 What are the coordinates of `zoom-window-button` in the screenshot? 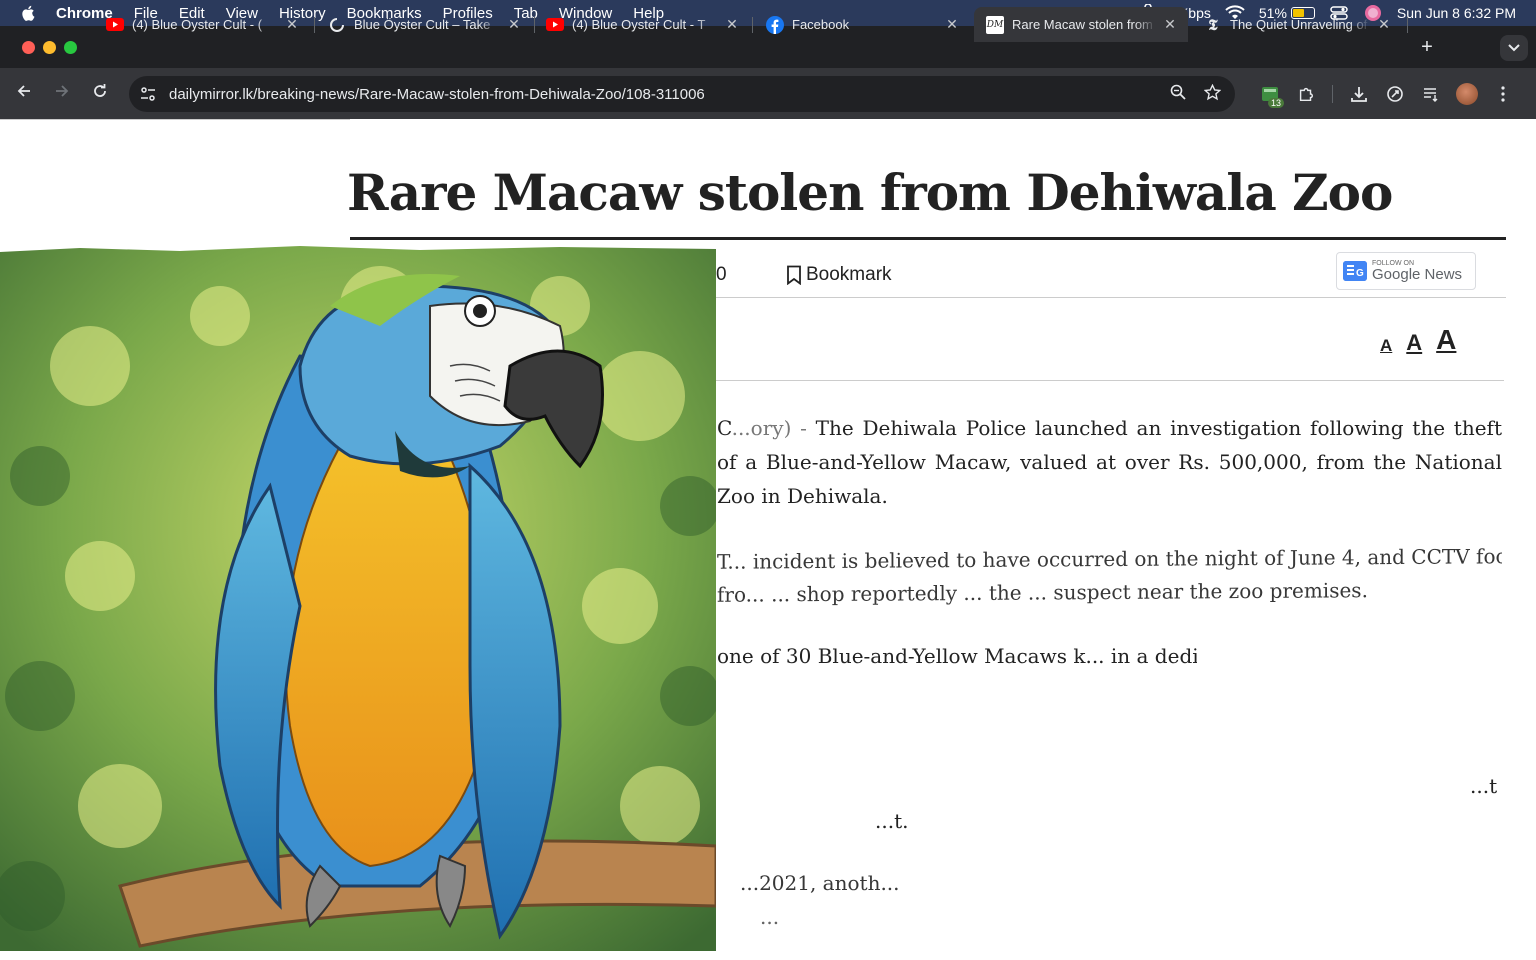 It's located at (70, 47).